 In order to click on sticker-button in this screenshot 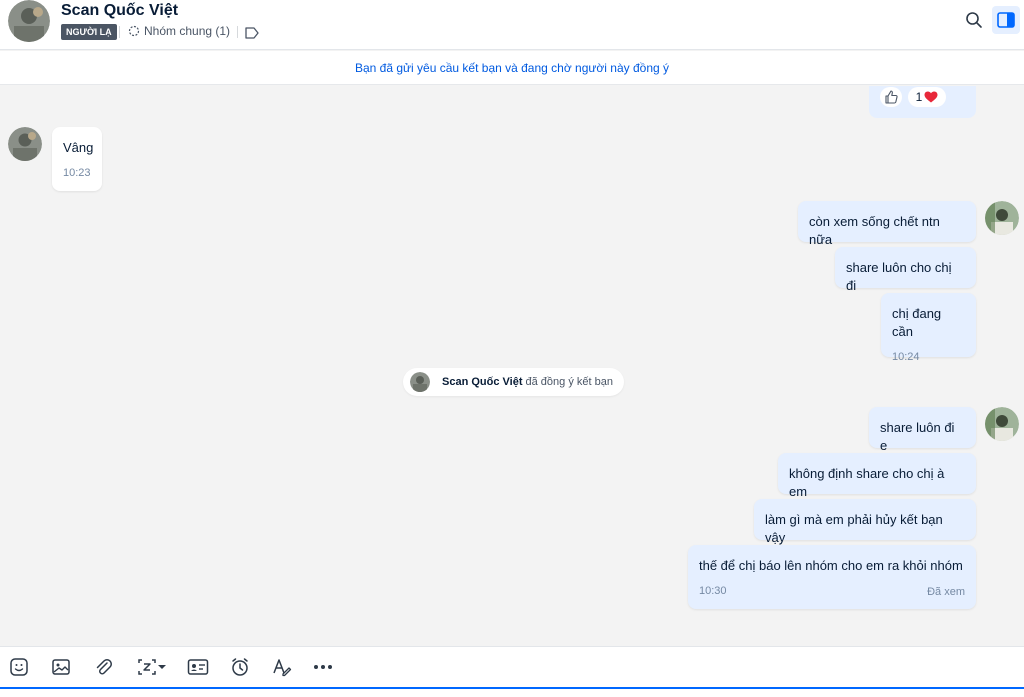, I will do `click(19, 667)`.